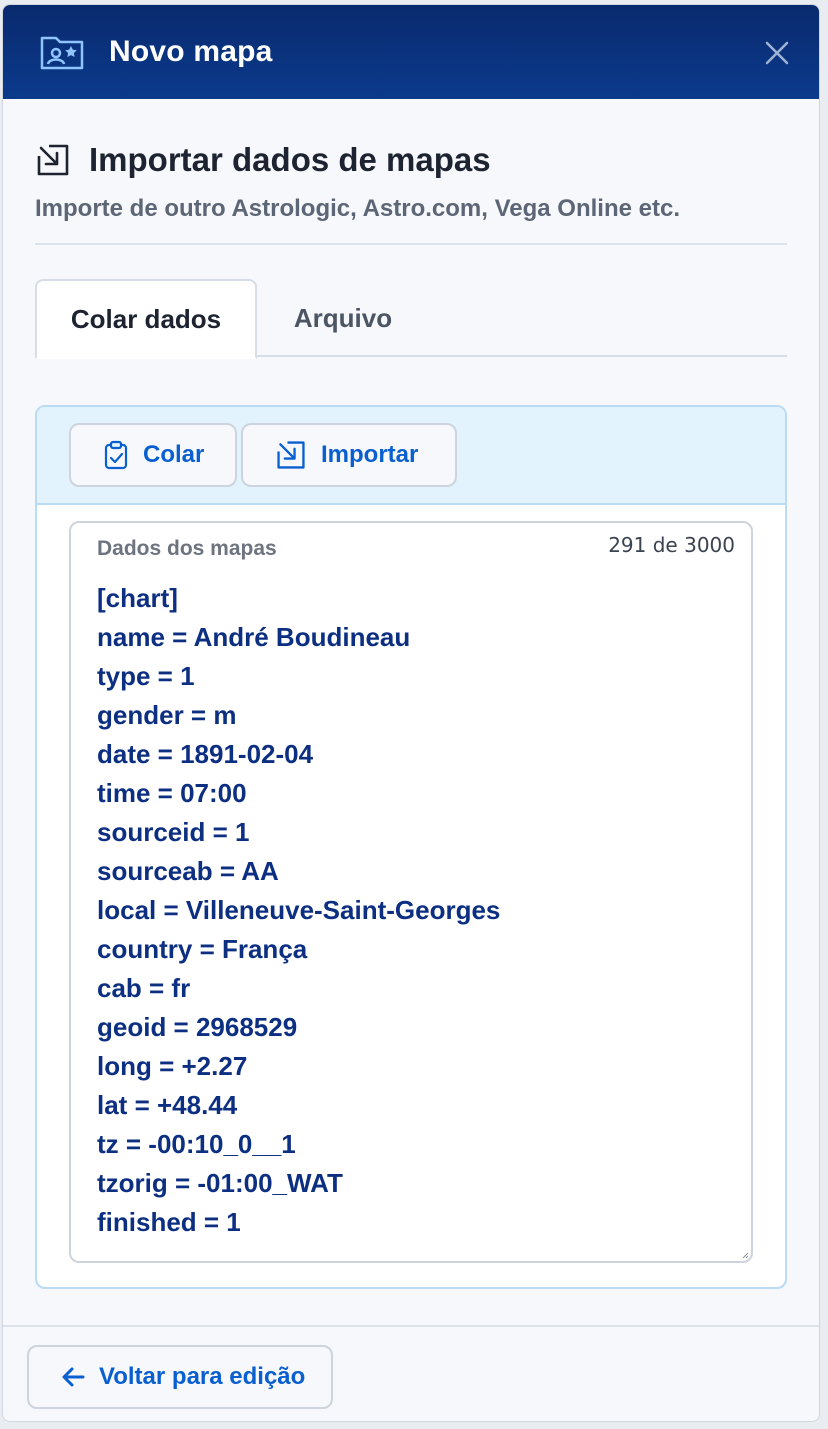 Image resolution: width=828 pixels, height=1429 pixels. Describe the element at coordinates (411, 52) in the screenshot. I see `dialog-titlebar: Novo mapa` at that location.